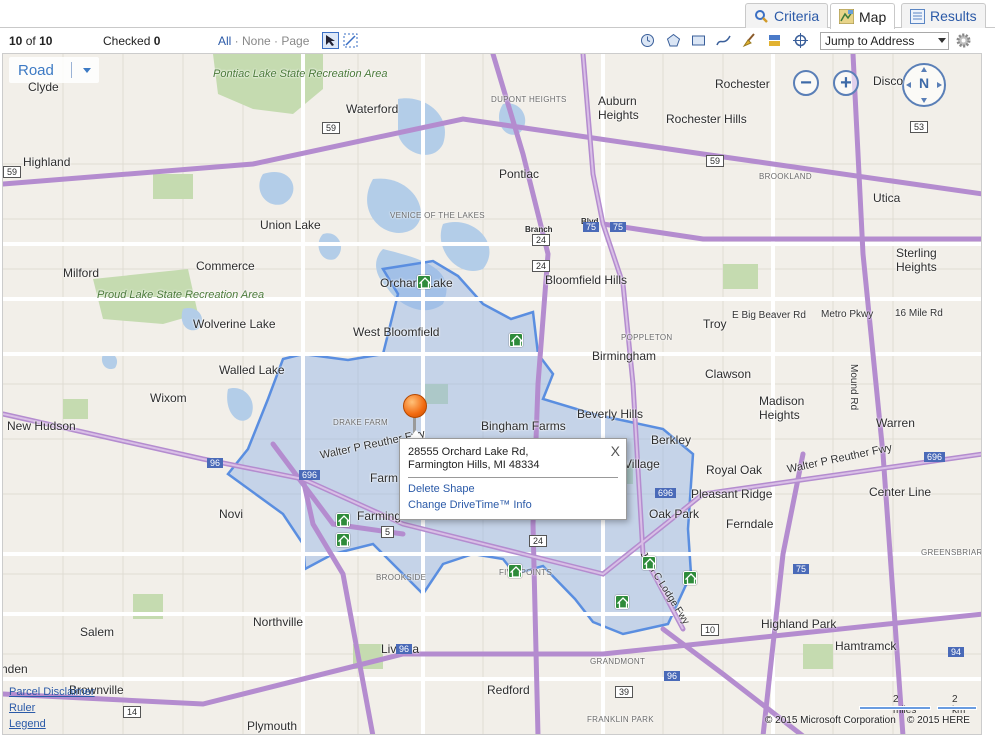  What do you see at coordinates (706, 119) in the screenshot?
I see `place-label: Rochester Hills` at bounding box center [706, 119].